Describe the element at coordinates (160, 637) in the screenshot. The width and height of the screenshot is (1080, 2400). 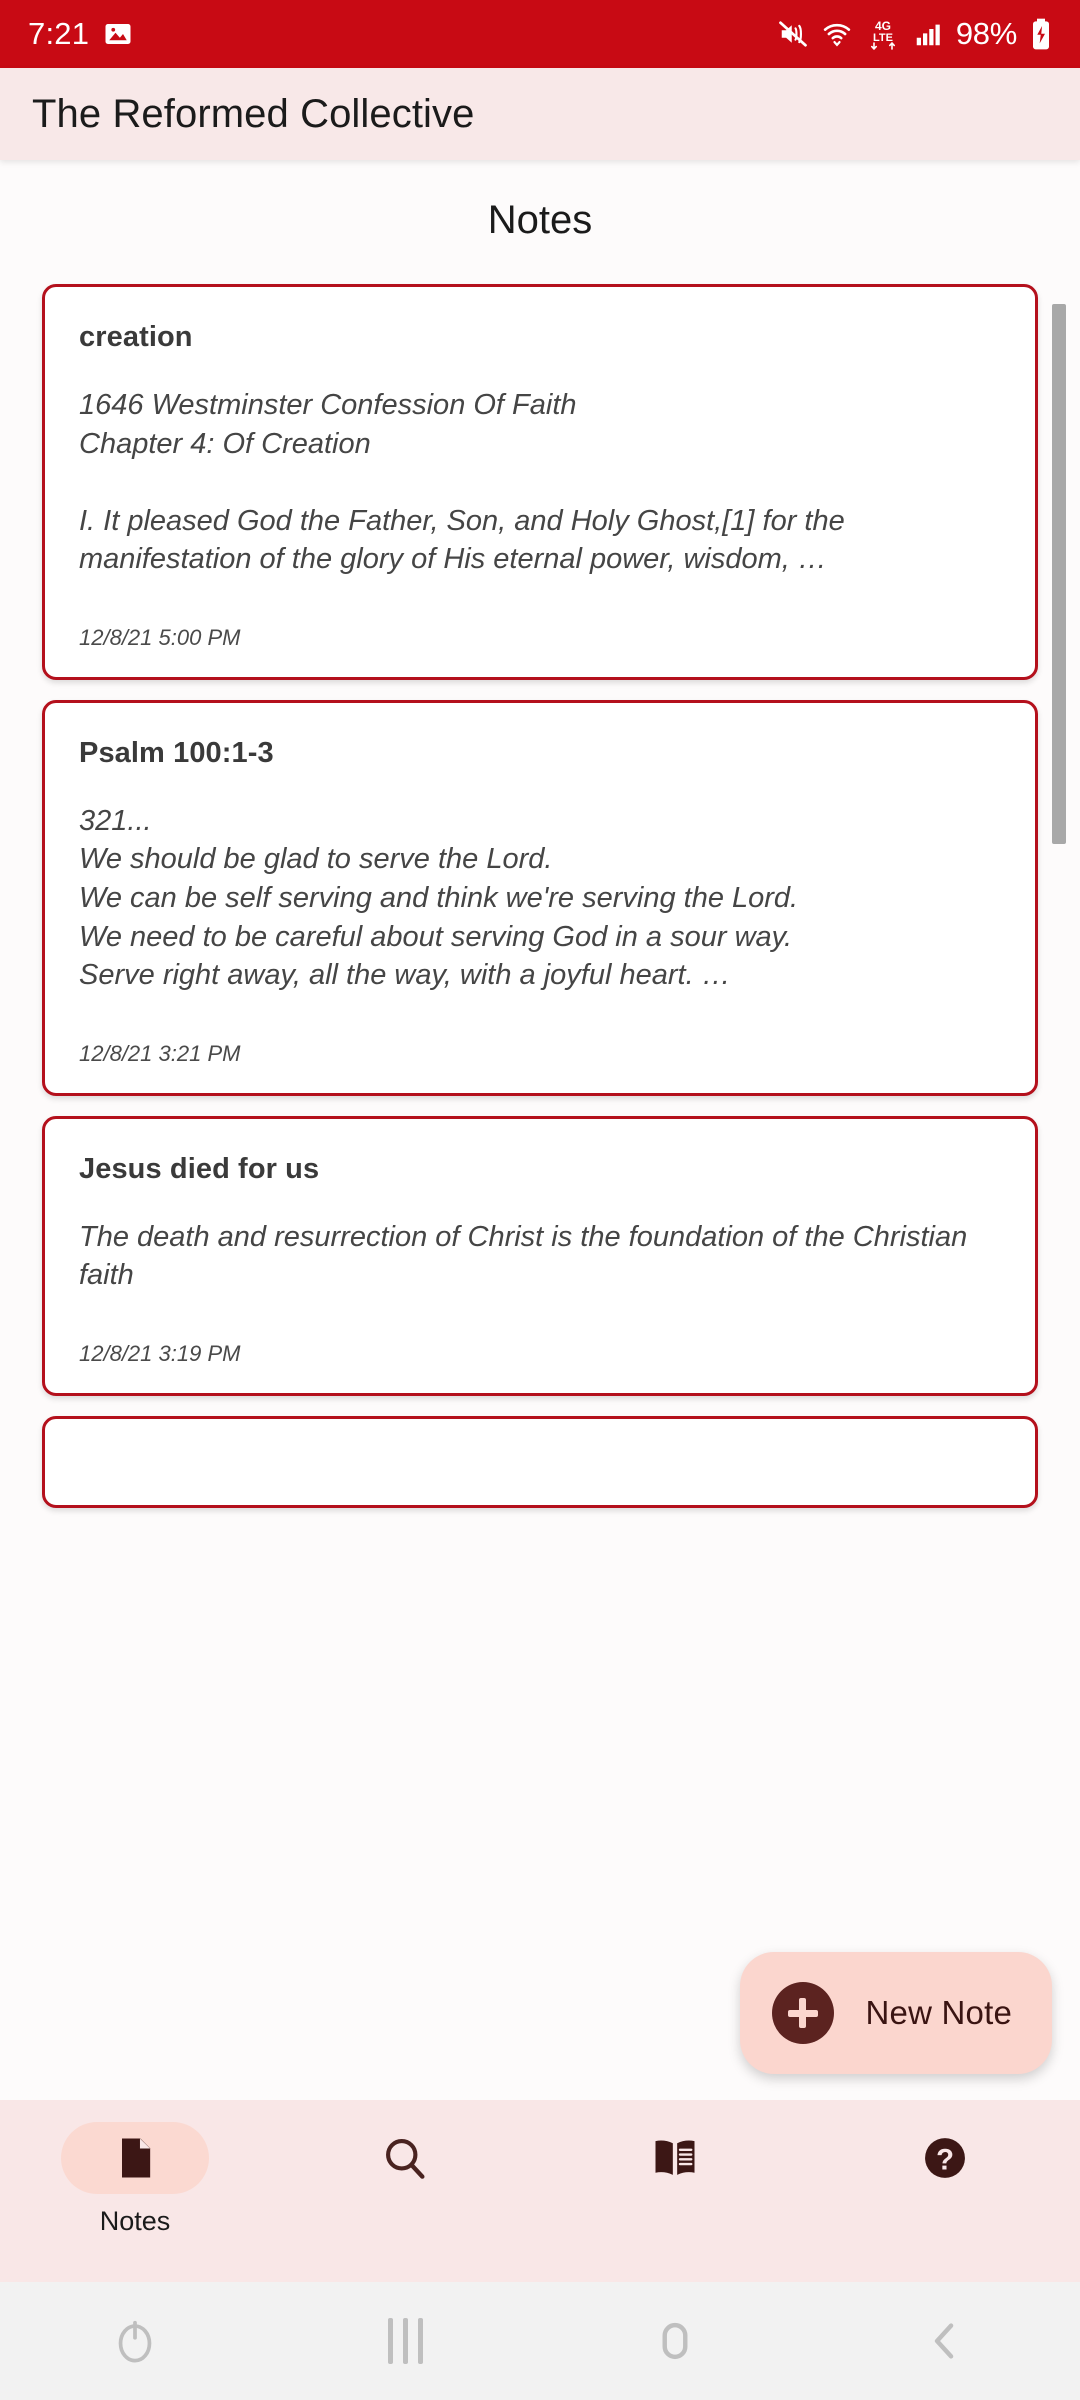
I see `note-timestamp: 12/8/21 5:00 PM` at that location.